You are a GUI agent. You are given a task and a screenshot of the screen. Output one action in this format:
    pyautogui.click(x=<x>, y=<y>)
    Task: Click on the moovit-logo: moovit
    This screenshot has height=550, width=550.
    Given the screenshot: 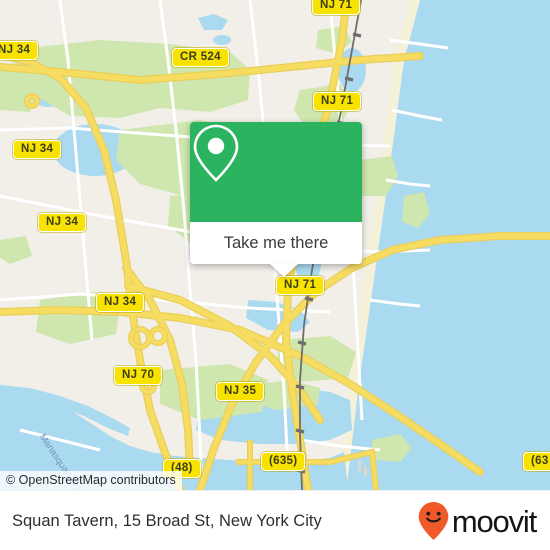 What is the action you would take?
    pyautogui.click(x=477, y=521)
    